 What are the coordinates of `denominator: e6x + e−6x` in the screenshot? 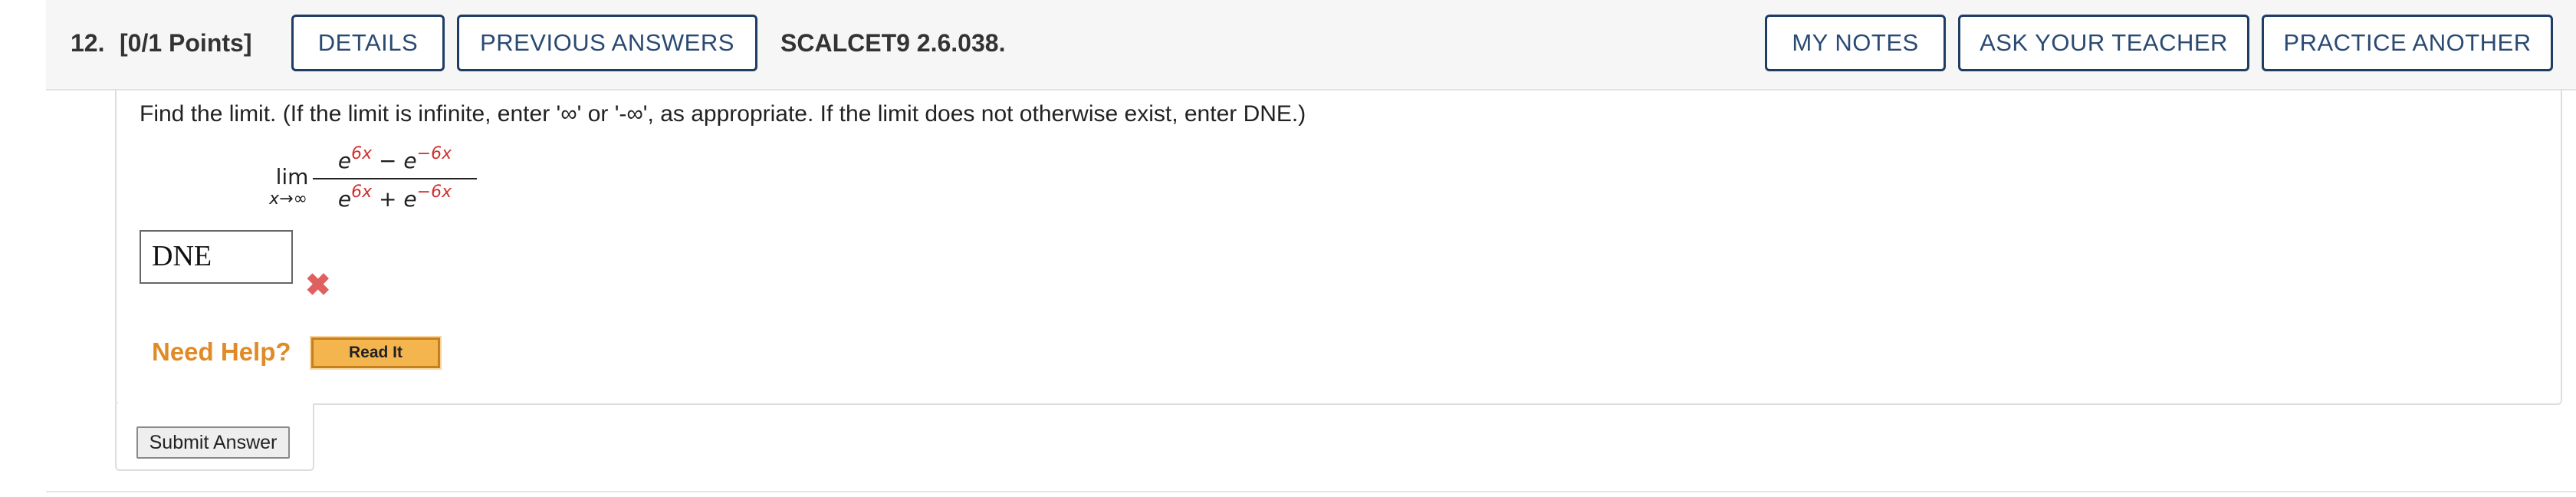 It's located at (395, 198).